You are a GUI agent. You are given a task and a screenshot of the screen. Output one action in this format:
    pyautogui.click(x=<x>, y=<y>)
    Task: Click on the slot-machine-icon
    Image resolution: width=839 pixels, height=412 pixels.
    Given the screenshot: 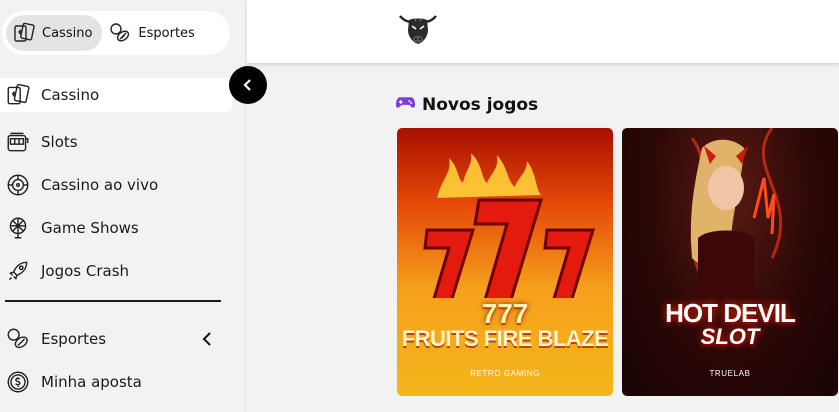 What is the action you would take?
    pyautogui.click(x=18, y=142)
    